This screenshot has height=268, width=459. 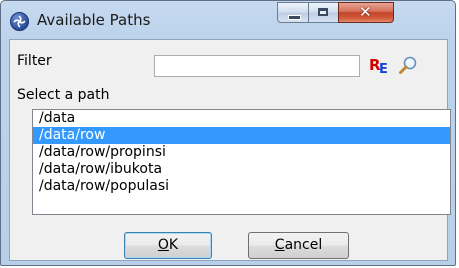 What do you see at coordinates (279, 245) in the screenshot?
I see `cancel-mnemonic: C` at bounding box center [279, 245].